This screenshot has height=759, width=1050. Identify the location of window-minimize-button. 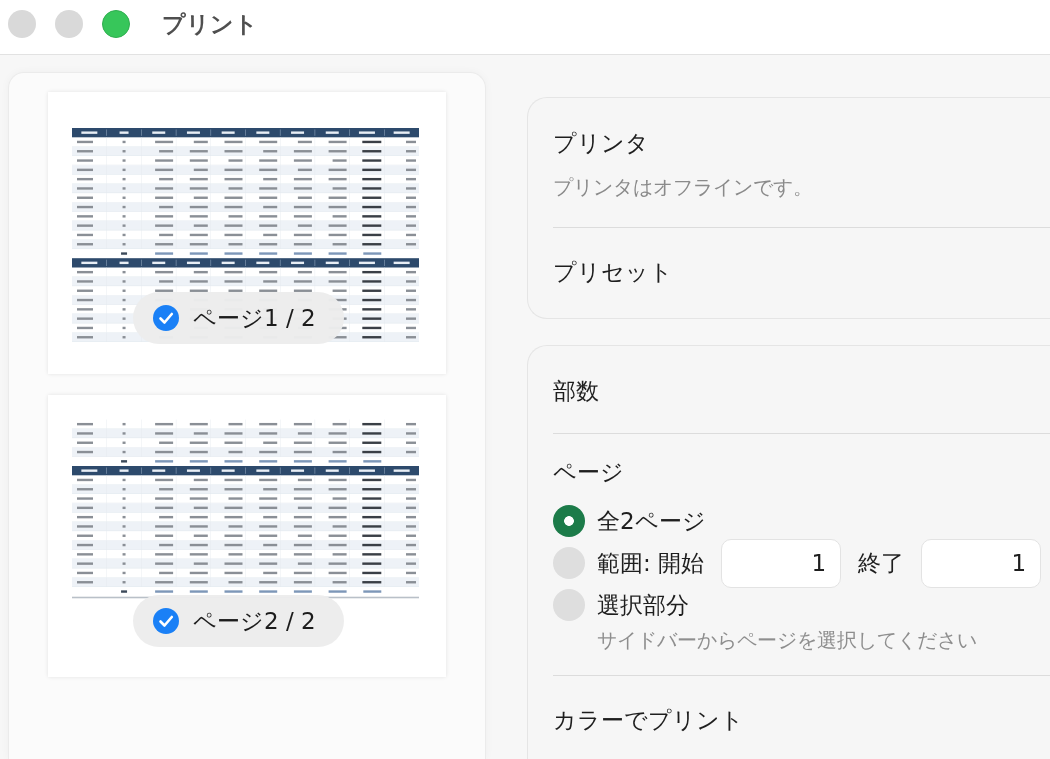
(69, 24).